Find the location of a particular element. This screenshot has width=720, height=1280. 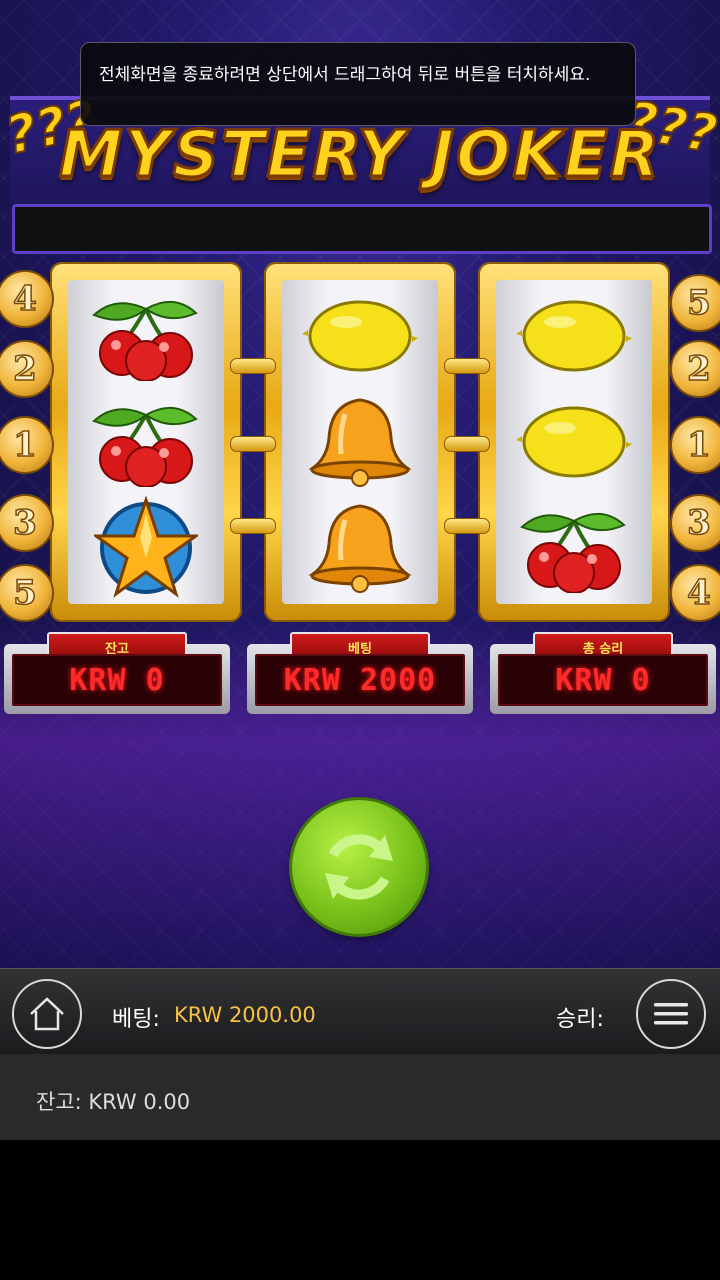

payline-coin-right: 5 is located at coordinates (695, 303).